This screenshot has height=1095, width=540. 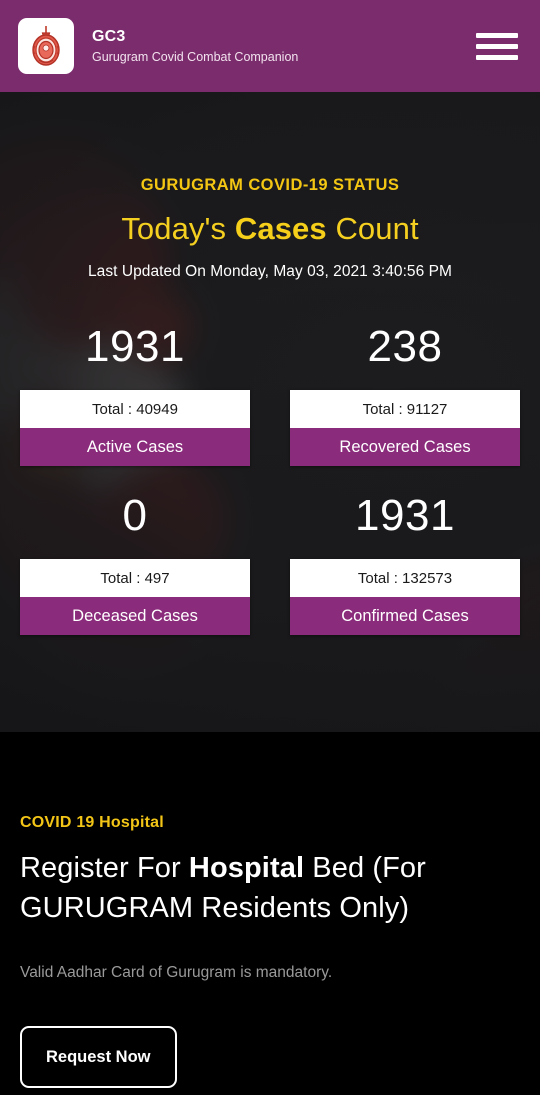 What do you see at coordinates (270, 185) in the screenshot?
I see `status-kicker: GURUGRAM COVID-19 STATUS` at bounding box center [270, 185].